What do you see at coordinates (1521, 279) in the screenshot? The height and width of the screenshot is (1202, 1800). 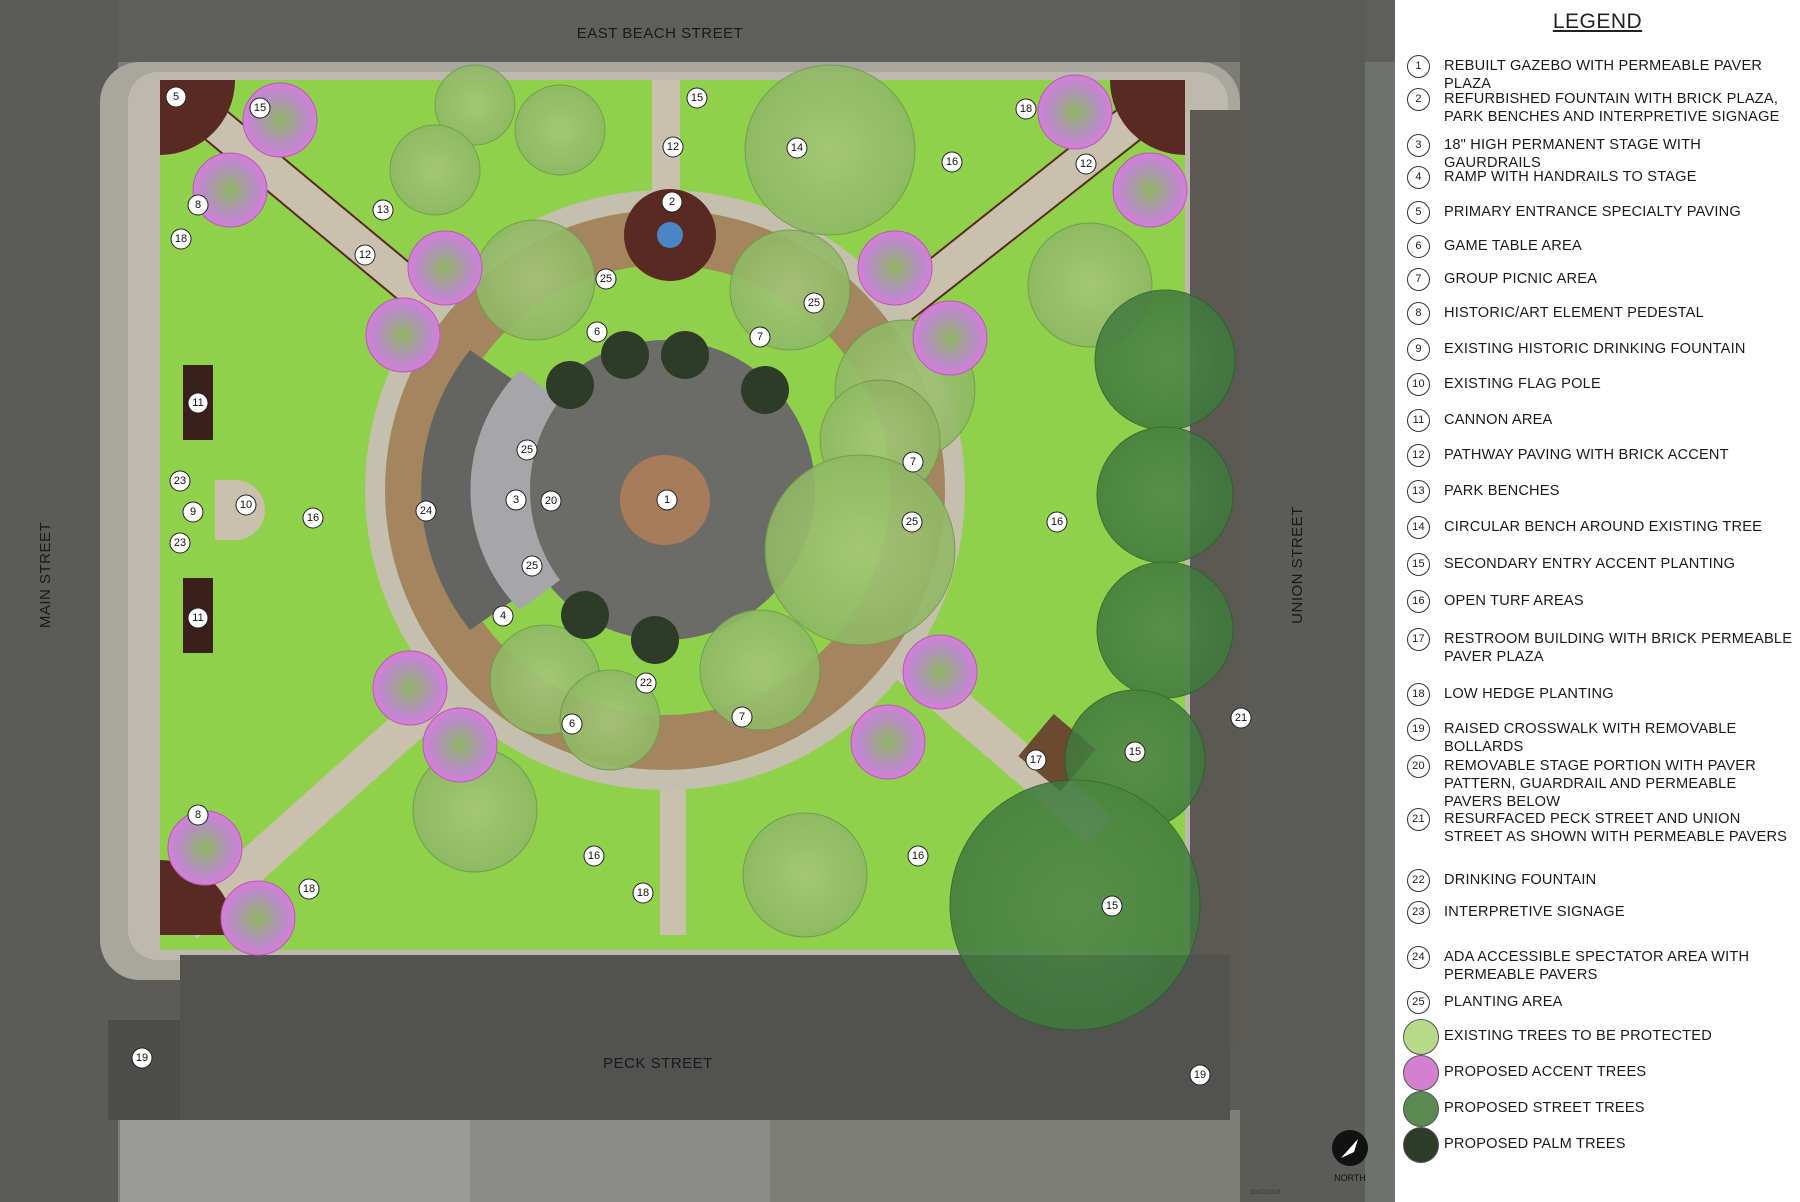 I see `legend-text: GROUP PICNIC AREA` at bounding box center [1521, 279].